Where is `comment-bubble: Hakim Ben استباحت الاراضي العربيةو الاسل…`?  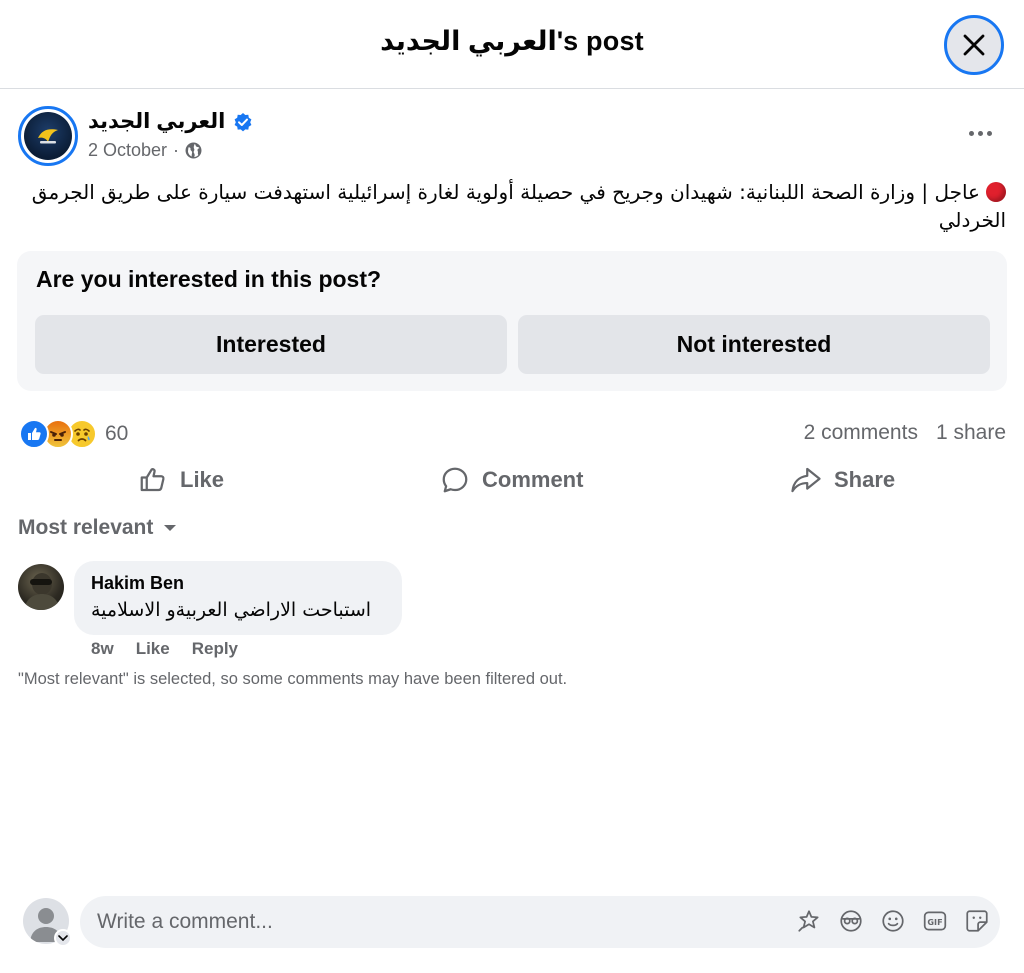 comment-bubble: Hakim Ben استباحت الاراضي العربيةو الاسل… is located at coordinates (238, 598).